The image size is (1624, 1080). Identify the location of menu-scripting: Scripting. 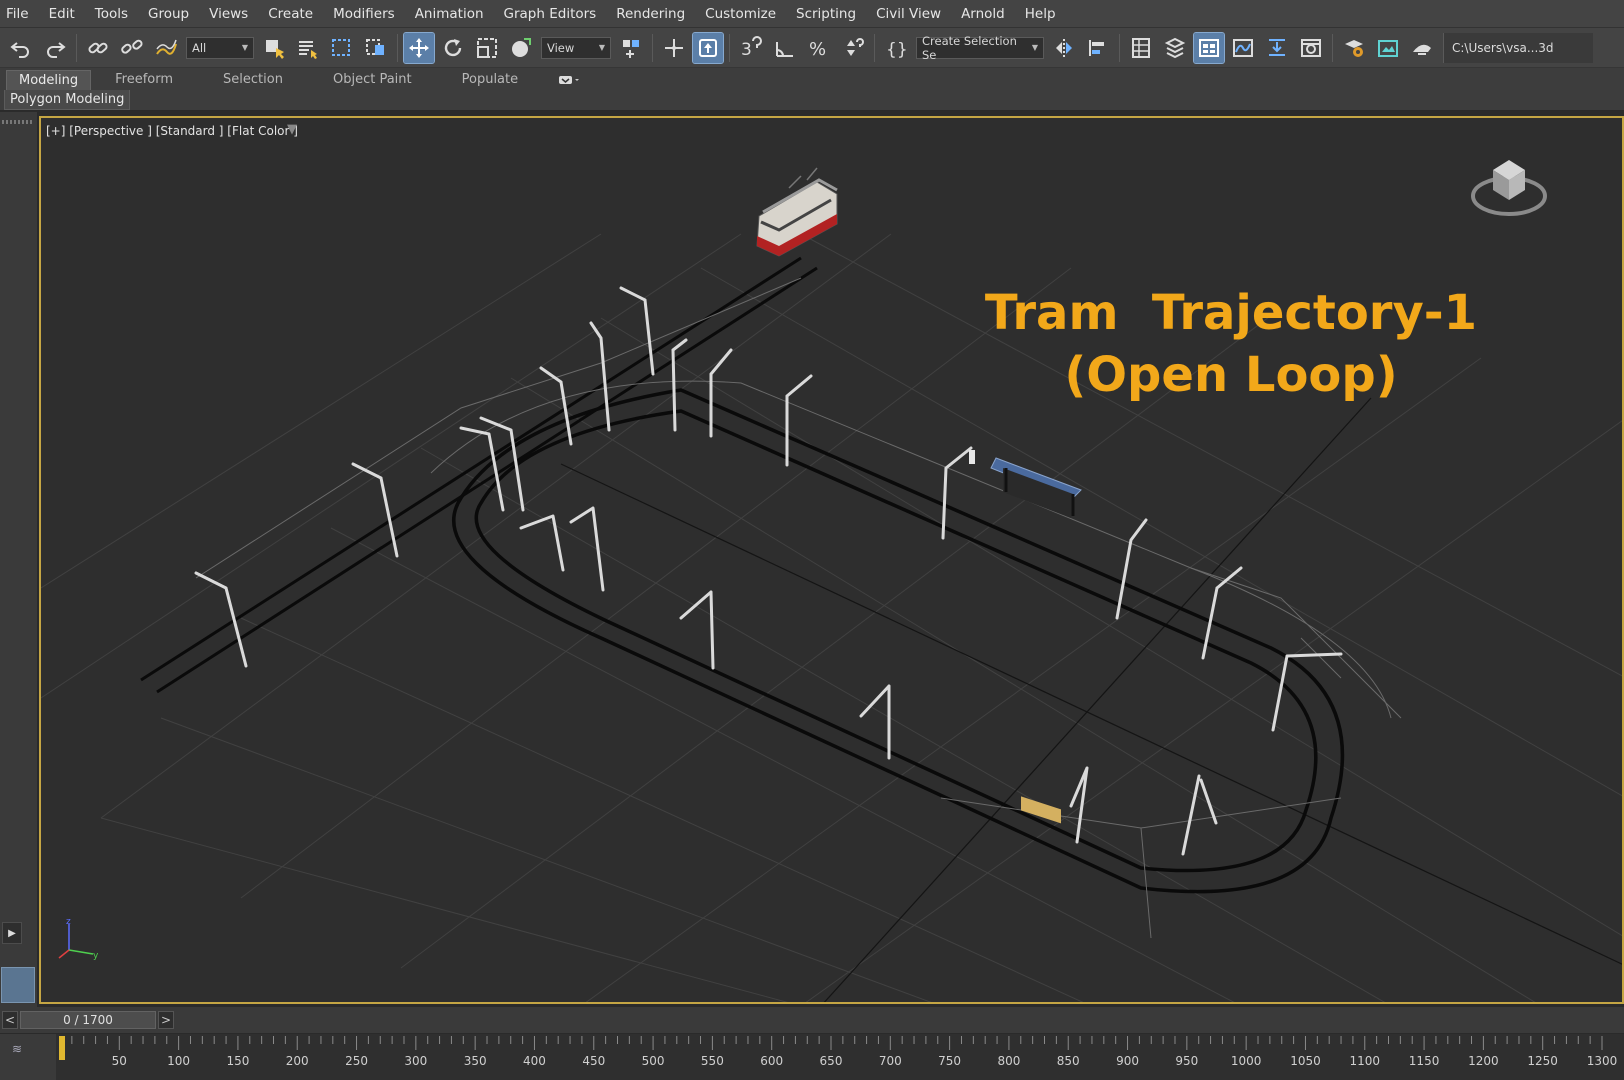
(826, 14).